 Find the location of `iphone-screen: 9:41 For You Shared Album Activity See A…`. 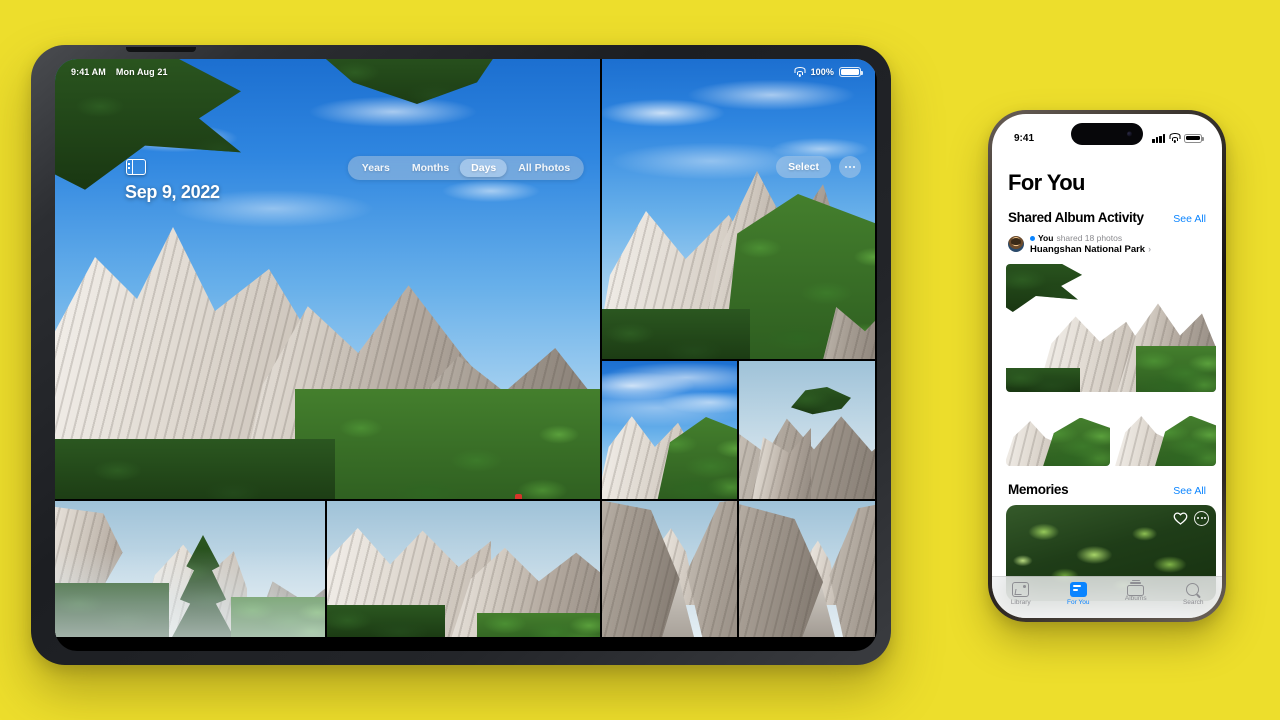

iphone-screen: 9:41 For You Shared Album Activity See A… is located at coordinates (1107, 366).